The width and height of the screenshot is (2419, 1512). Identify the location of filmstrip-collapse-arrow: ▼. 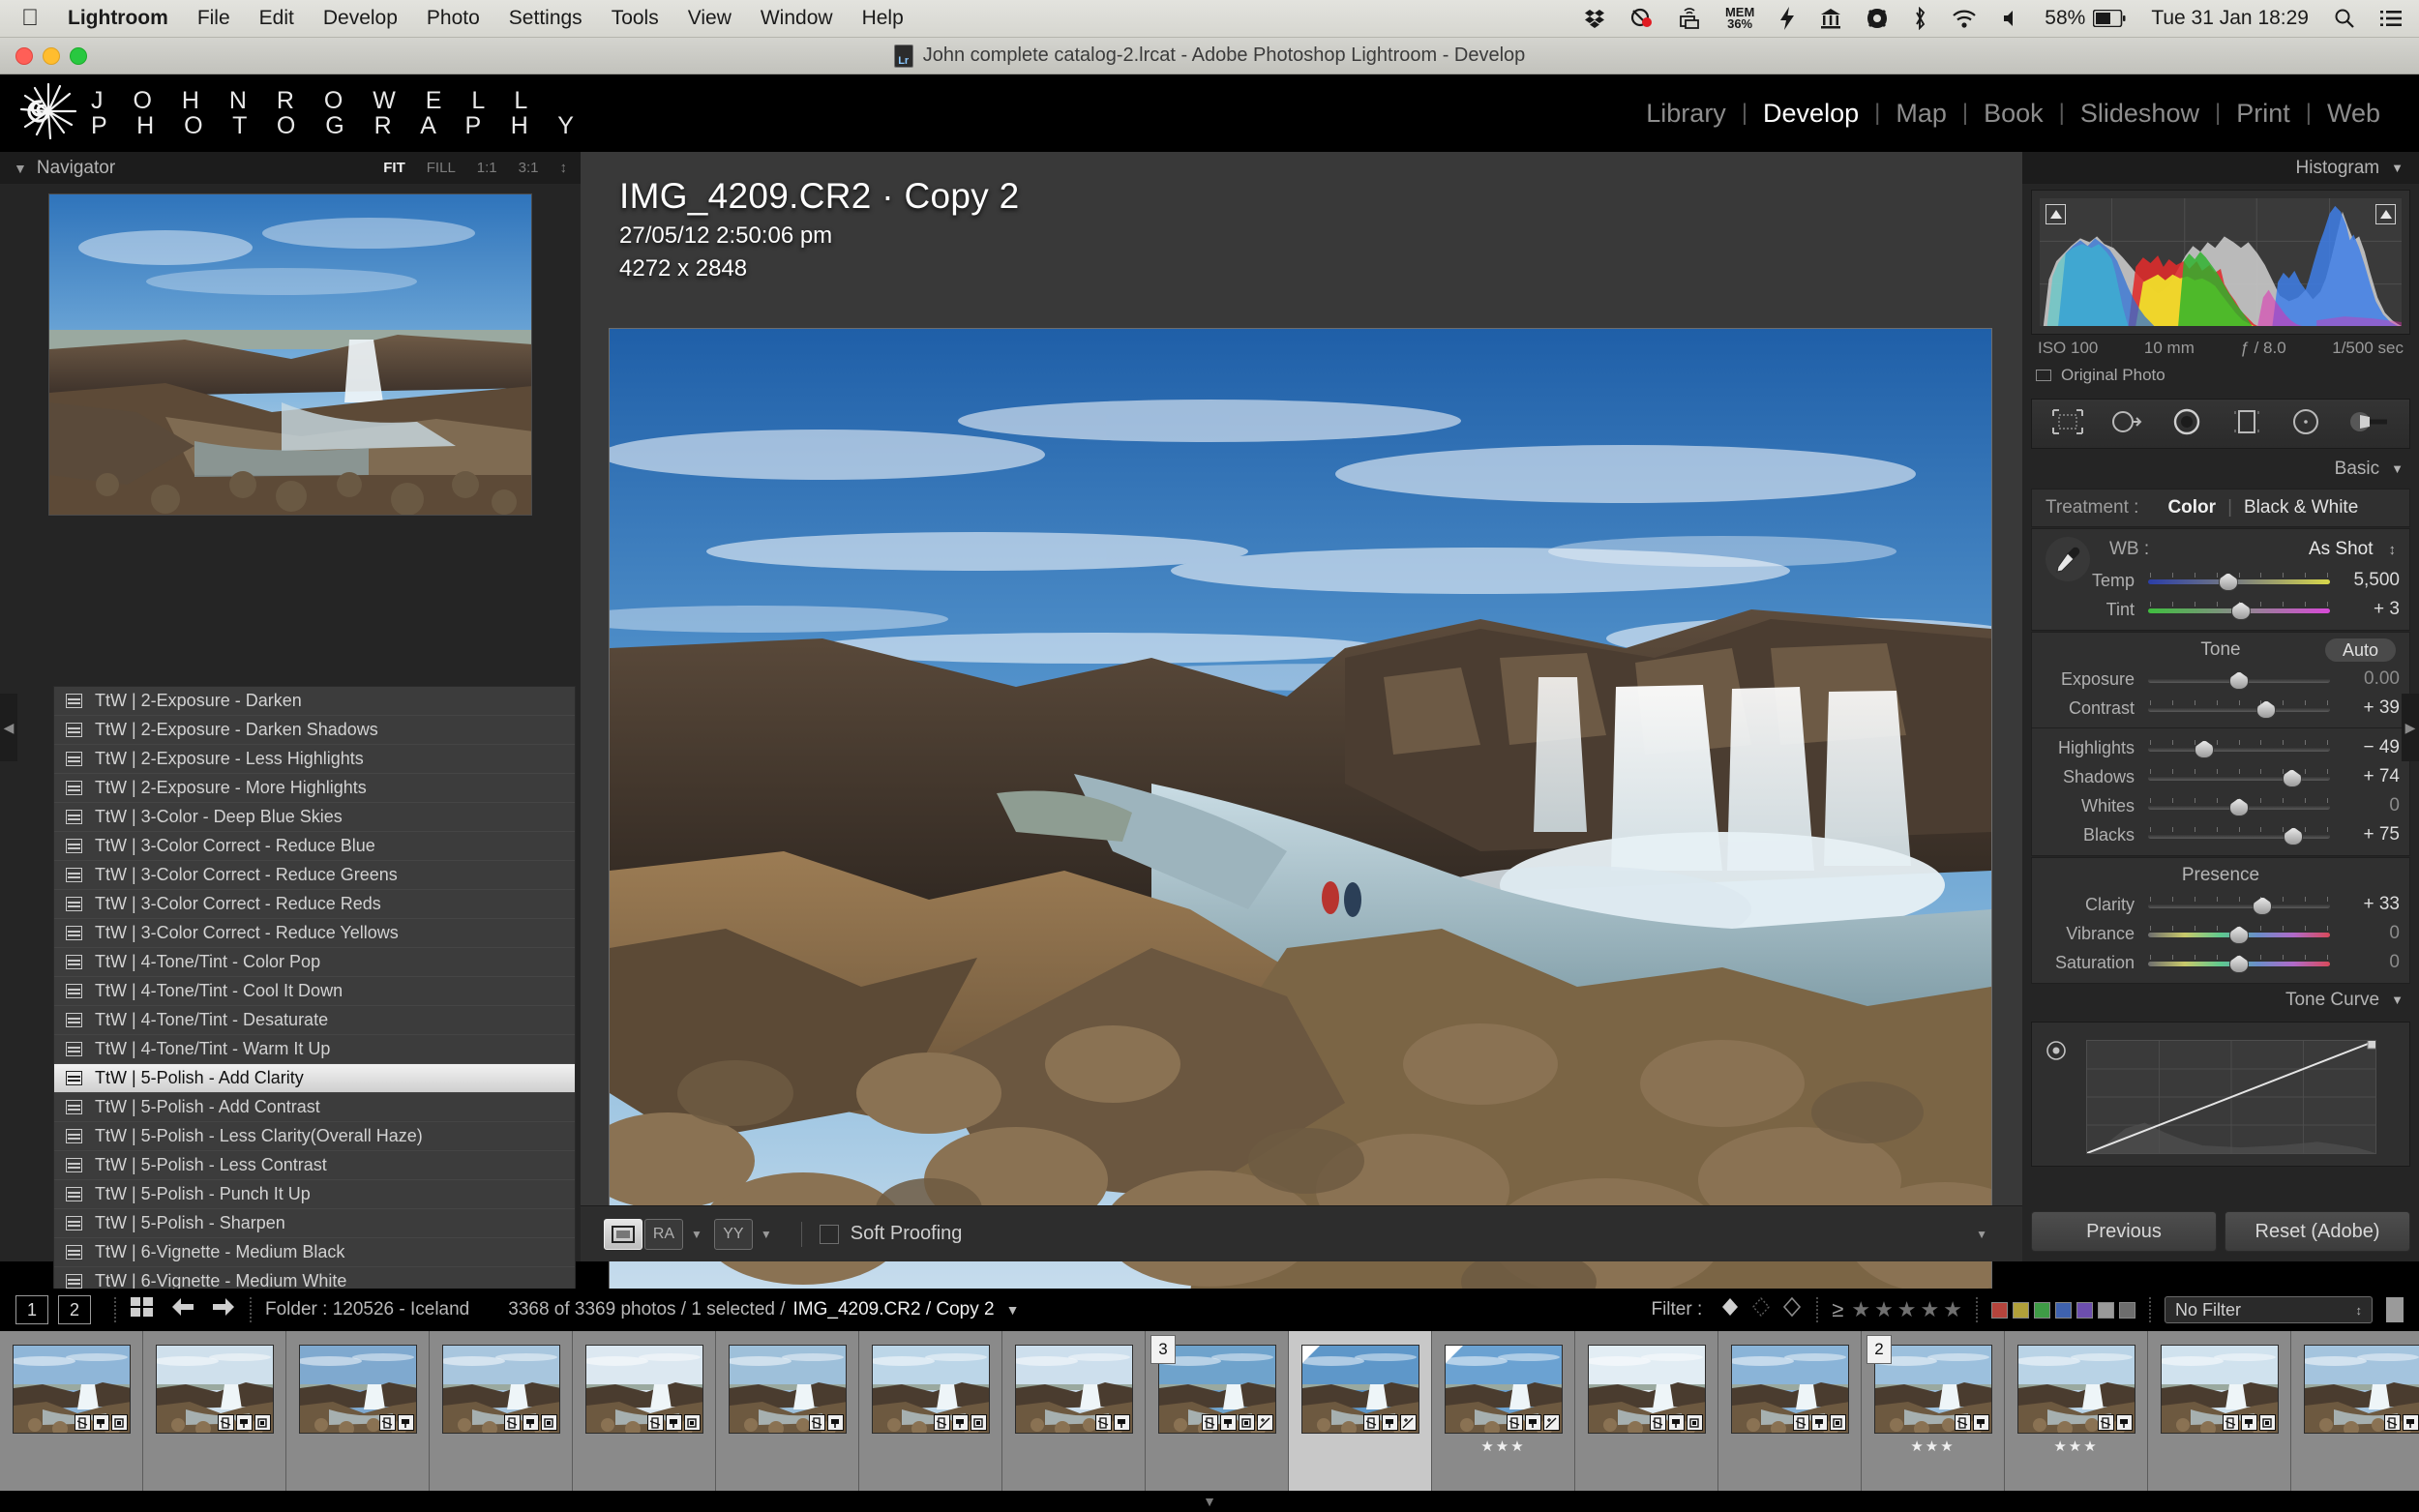
(1209, 1502).